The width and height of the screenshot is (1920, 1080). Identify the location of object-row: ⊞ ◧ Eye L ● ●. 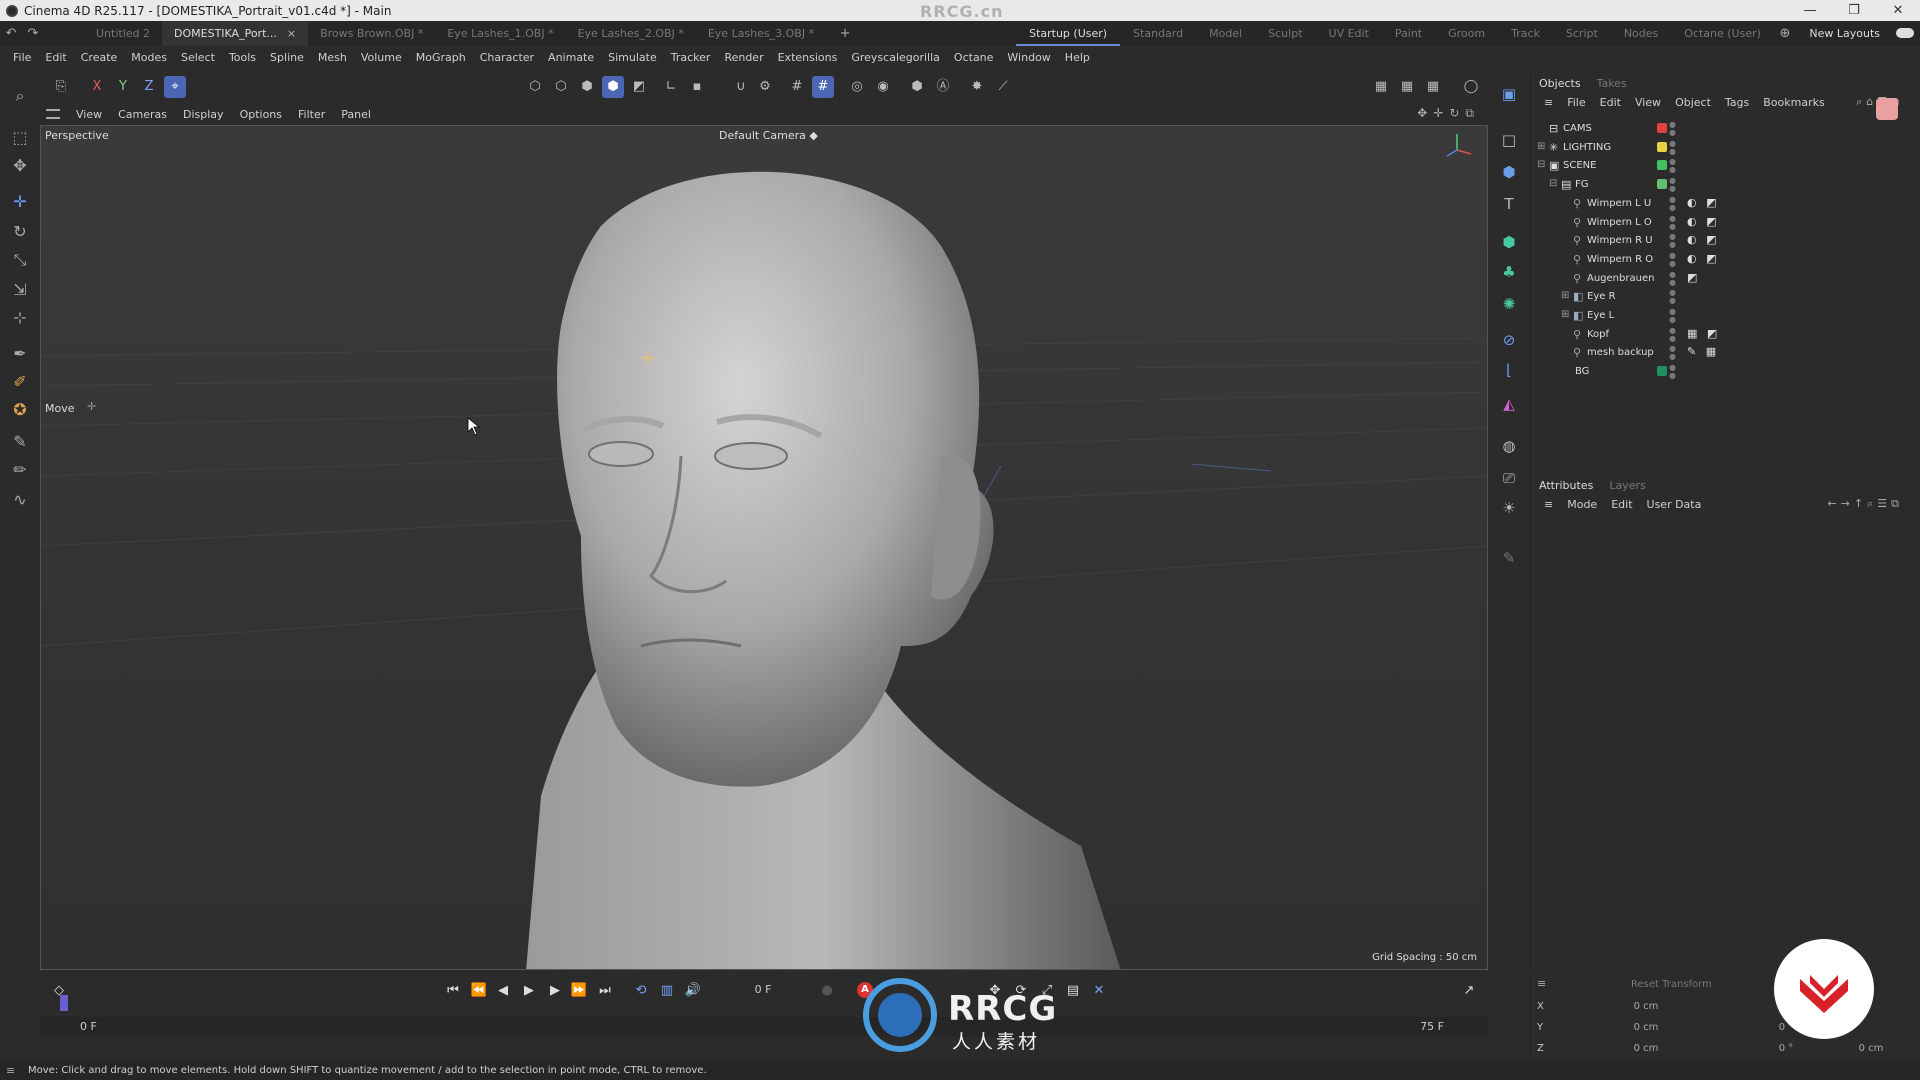
(1725, 316).